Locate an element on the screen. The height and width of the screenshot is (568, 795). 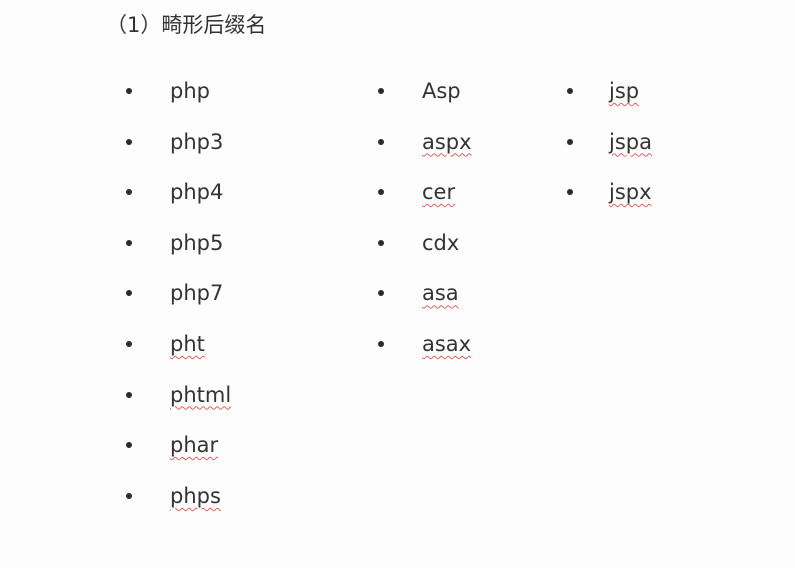
list-item-text: phar is located at coordinates (194, 445).